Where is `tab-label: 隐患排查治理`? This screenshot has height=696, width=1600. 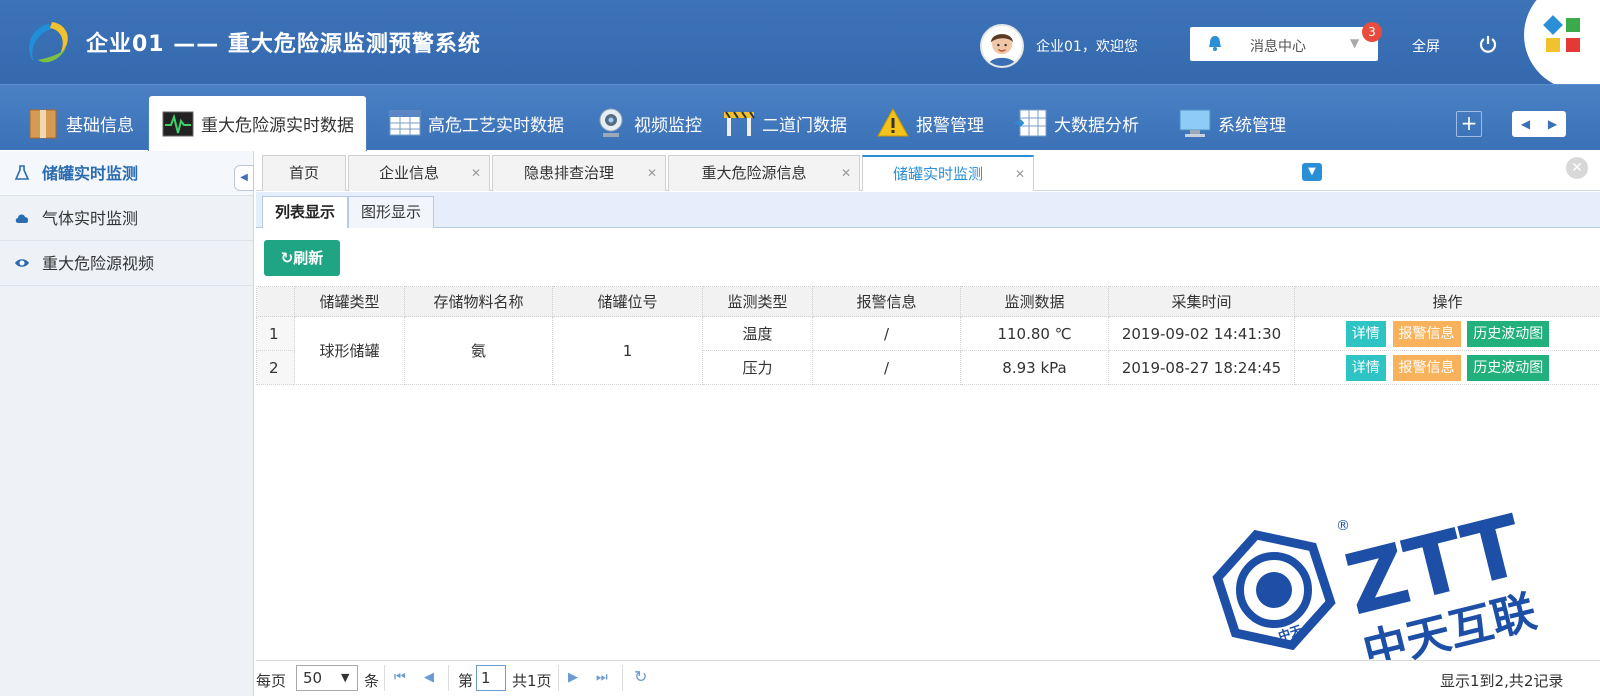 tab-label: 隐患排查治理 is located at coordinates (568, 173).